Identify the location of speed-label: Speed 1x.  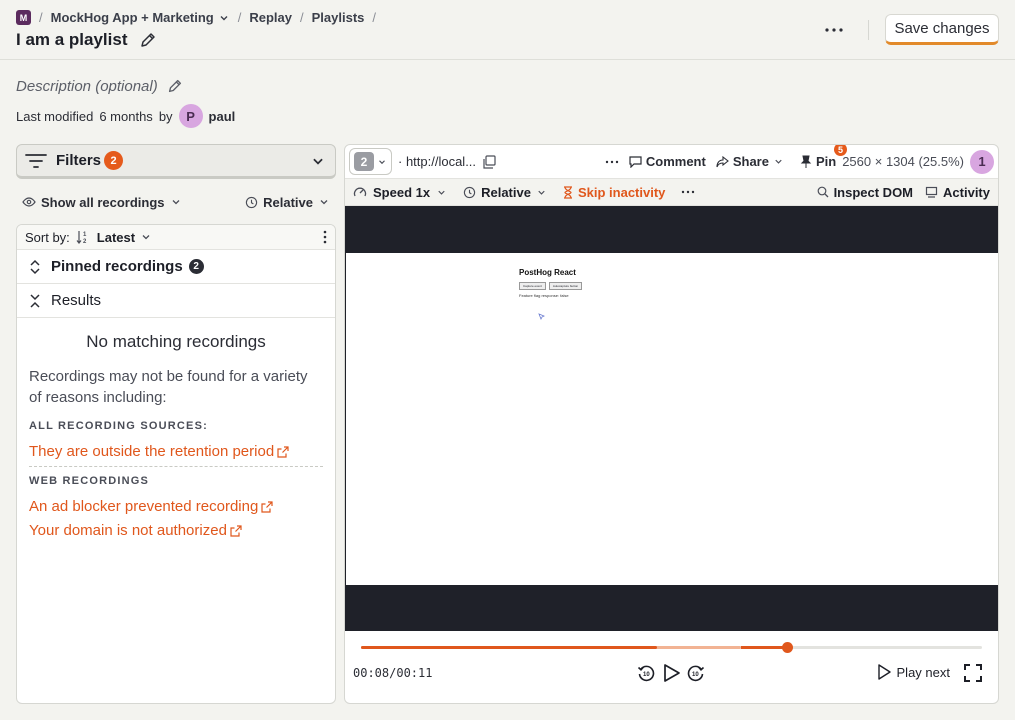
(402, 192).